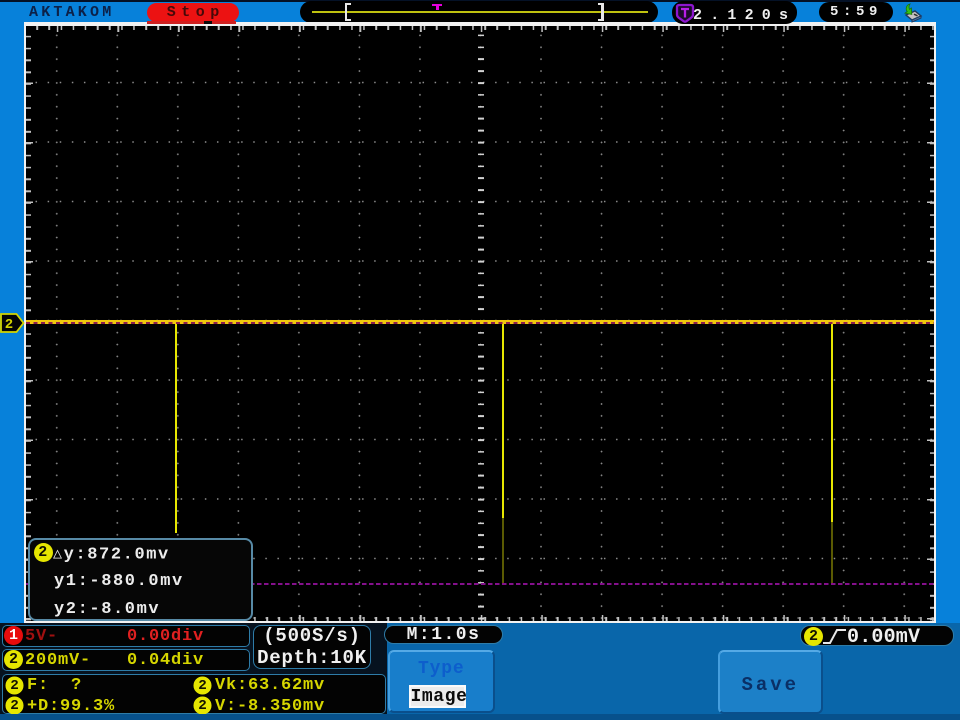 This screenshot has width=960, height=720. I want to click on svg-text: 2, so click(9, 325).